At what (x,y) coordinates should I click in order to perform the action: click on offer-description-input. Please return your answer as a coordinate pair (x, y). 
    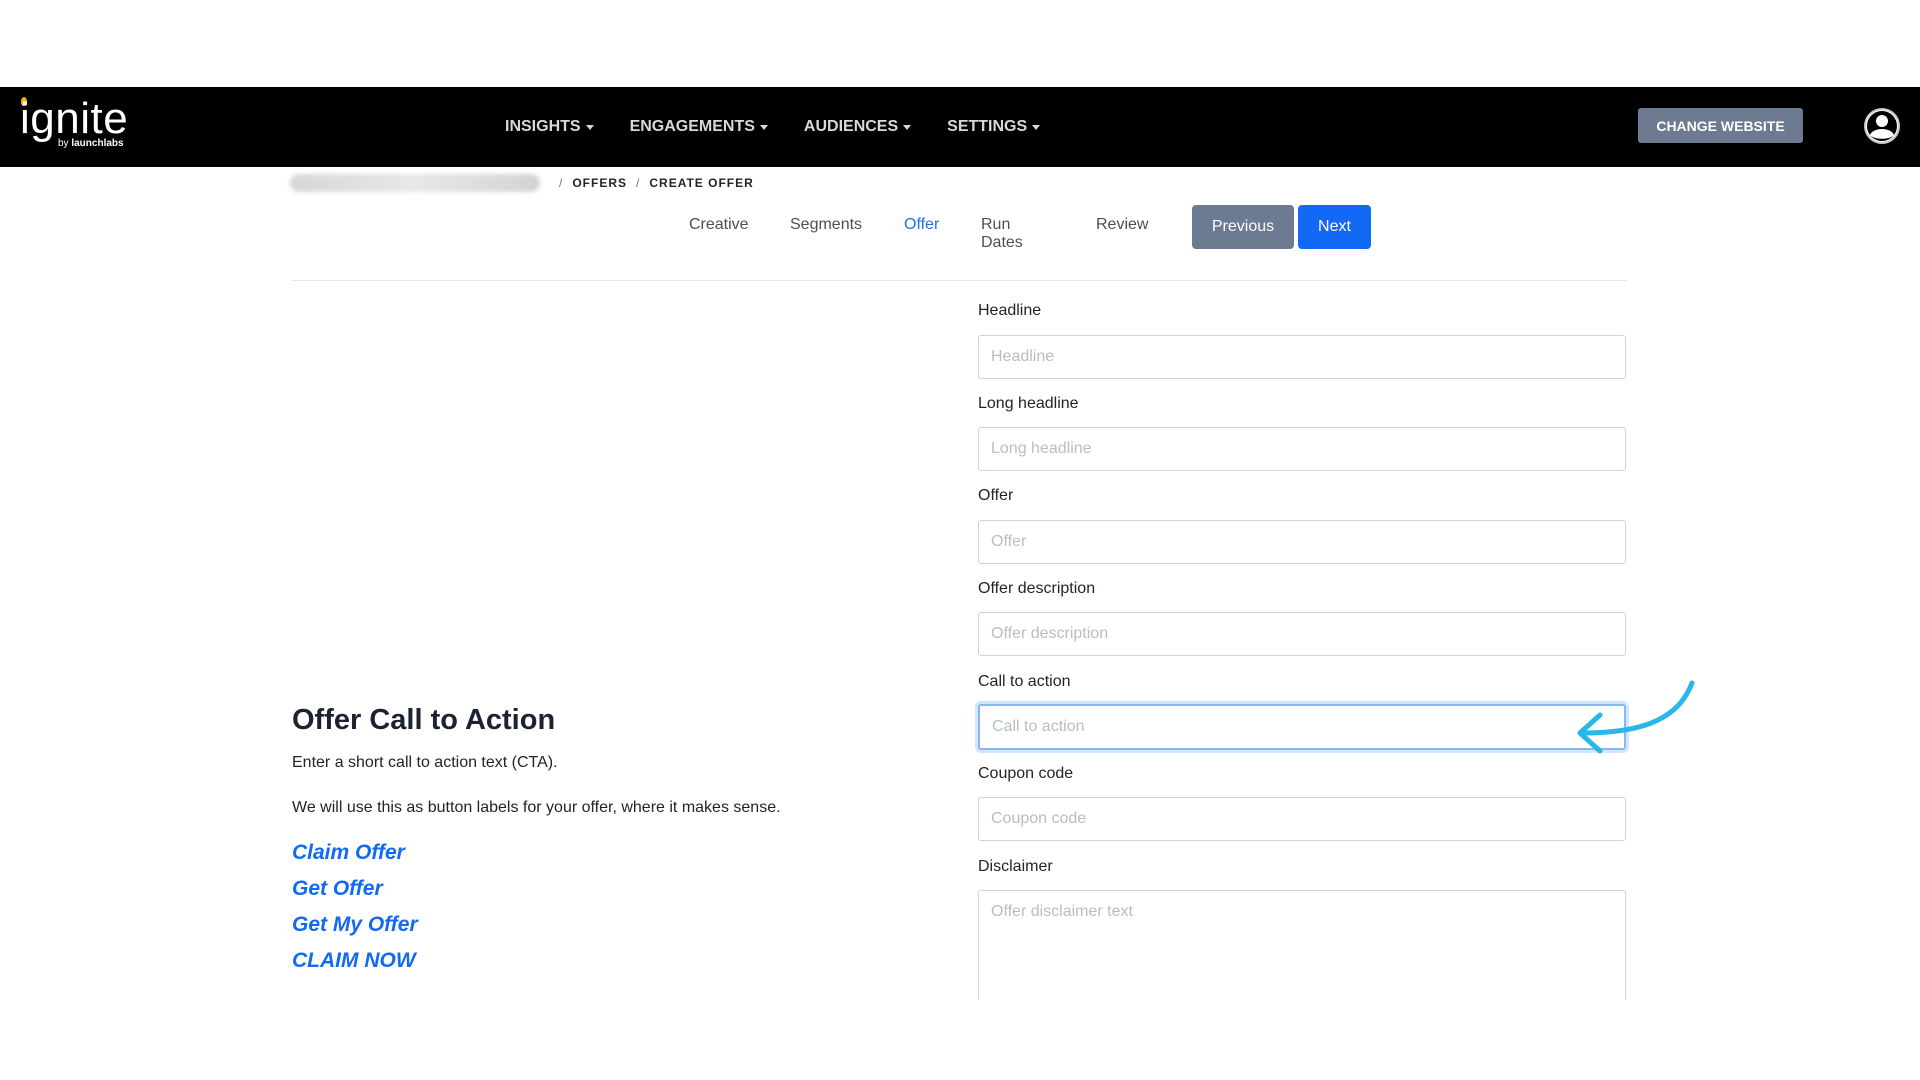
    Looking at the image, I should click on (1302, 634).